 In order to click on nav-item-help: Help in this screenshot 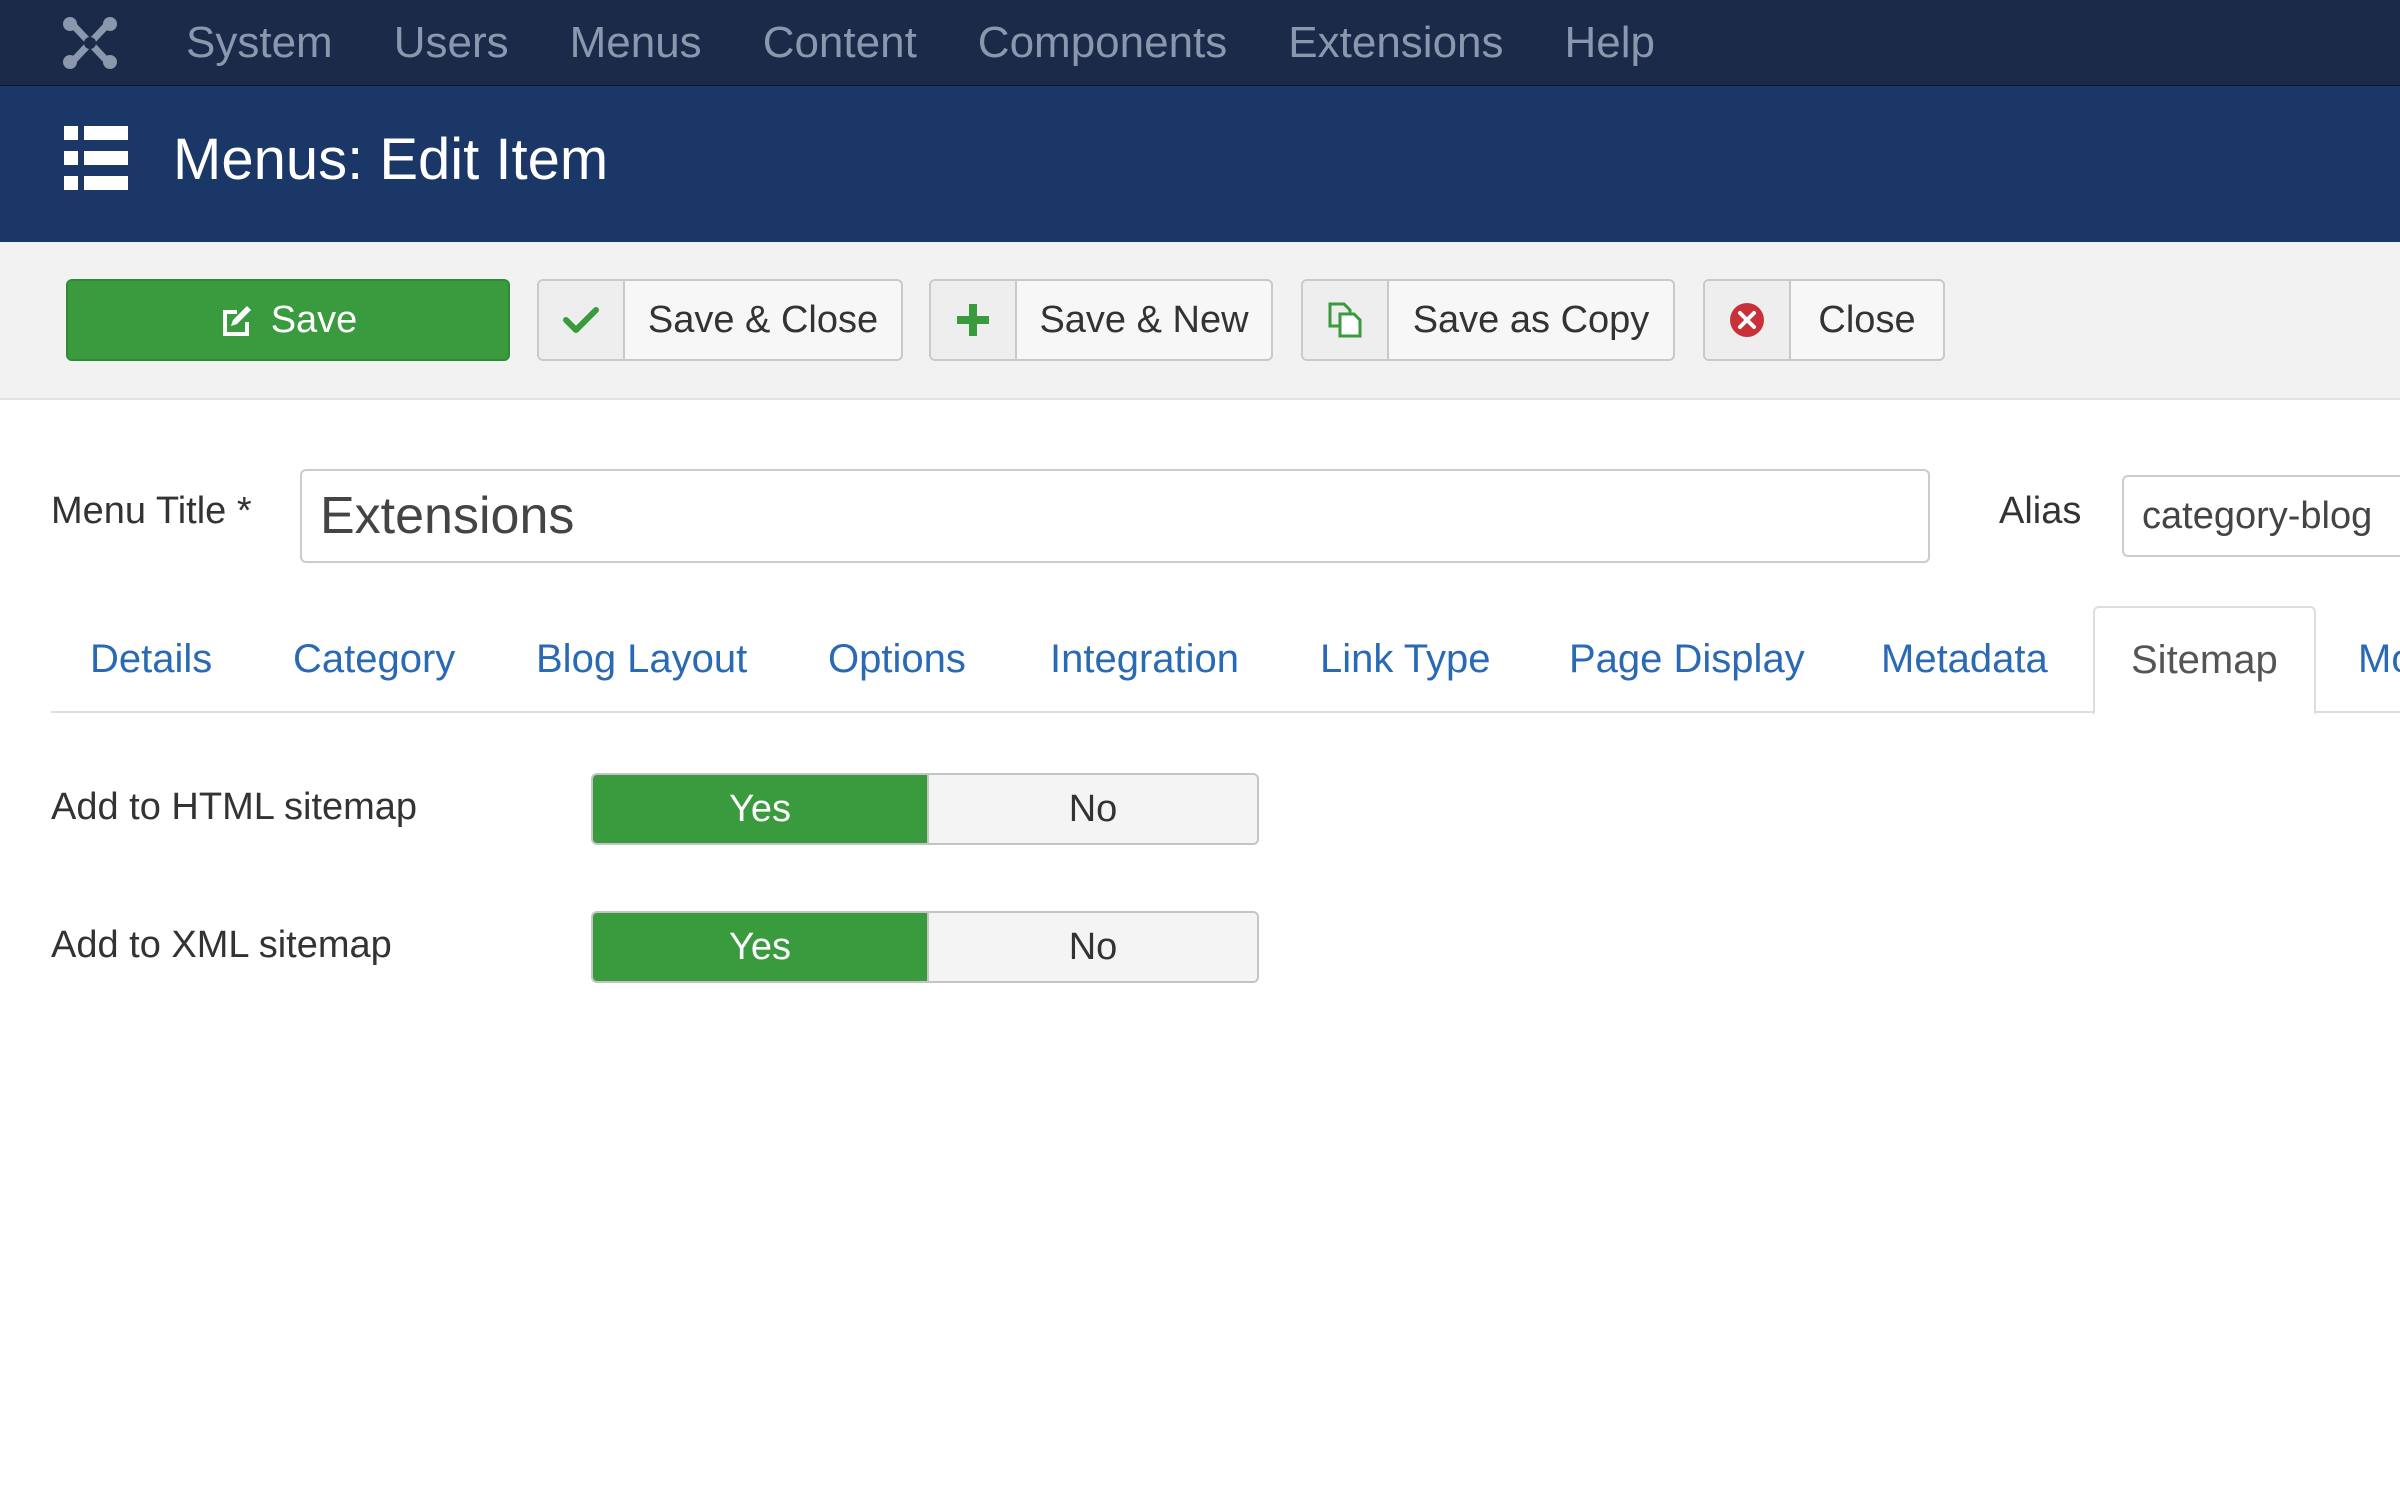, I will do `click(1610, 43)`.